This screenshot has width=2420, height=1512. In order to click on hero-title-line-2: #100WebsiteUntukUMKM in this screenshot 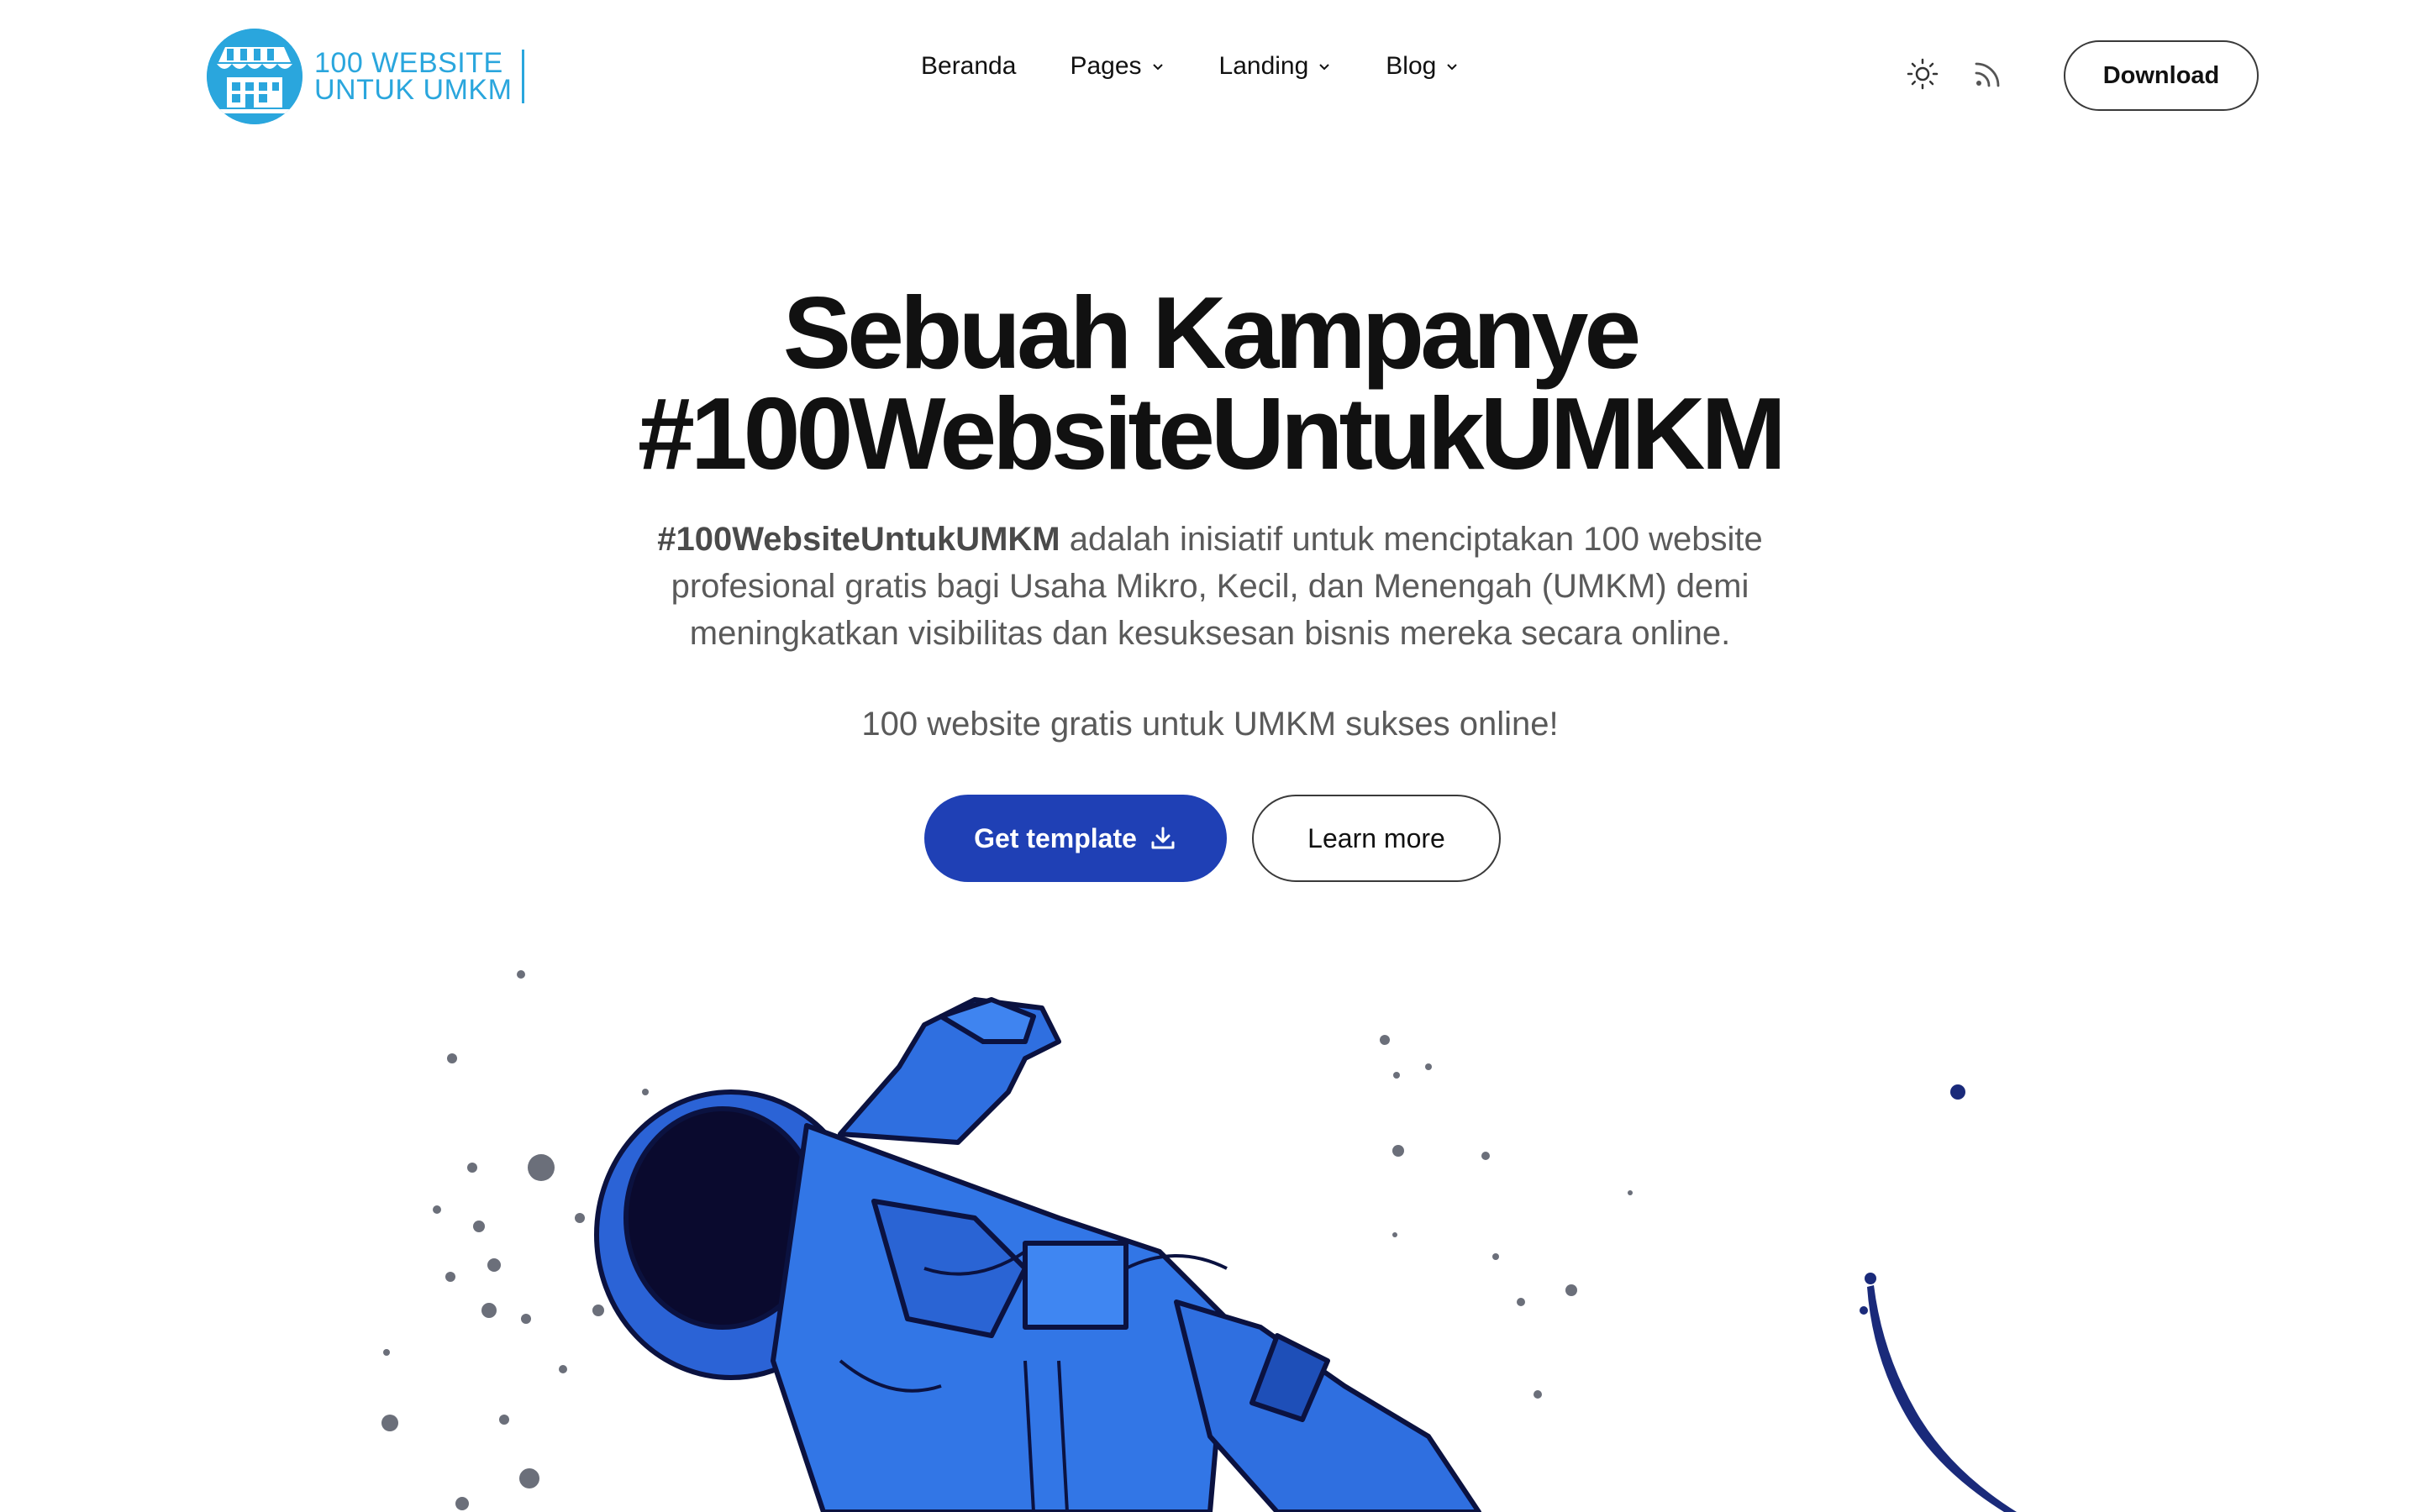, I will do `click(1211, 433)`.